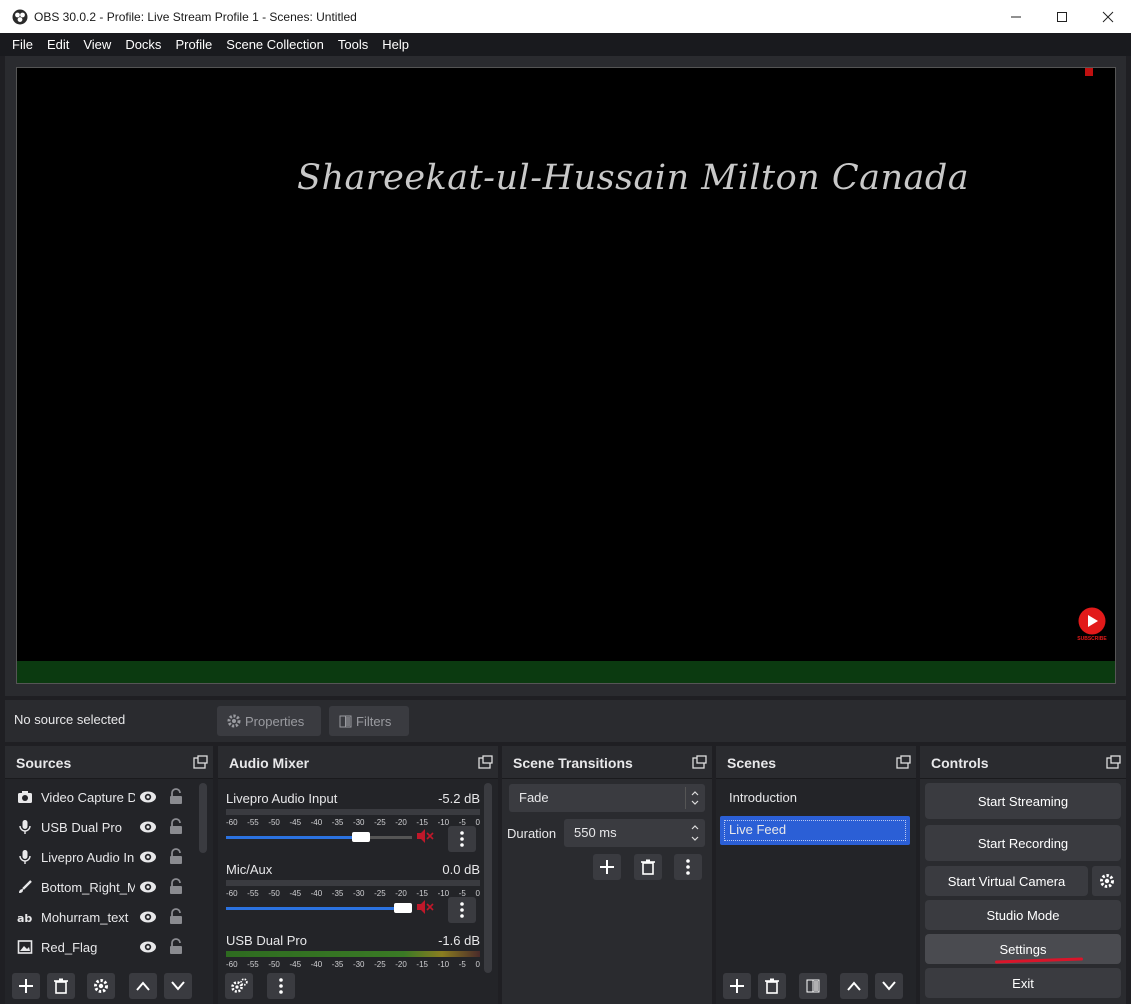 The width and height of the screenshot is (1131, 1004). I want to click on source-item: Red_Flag, so click(100, 947).